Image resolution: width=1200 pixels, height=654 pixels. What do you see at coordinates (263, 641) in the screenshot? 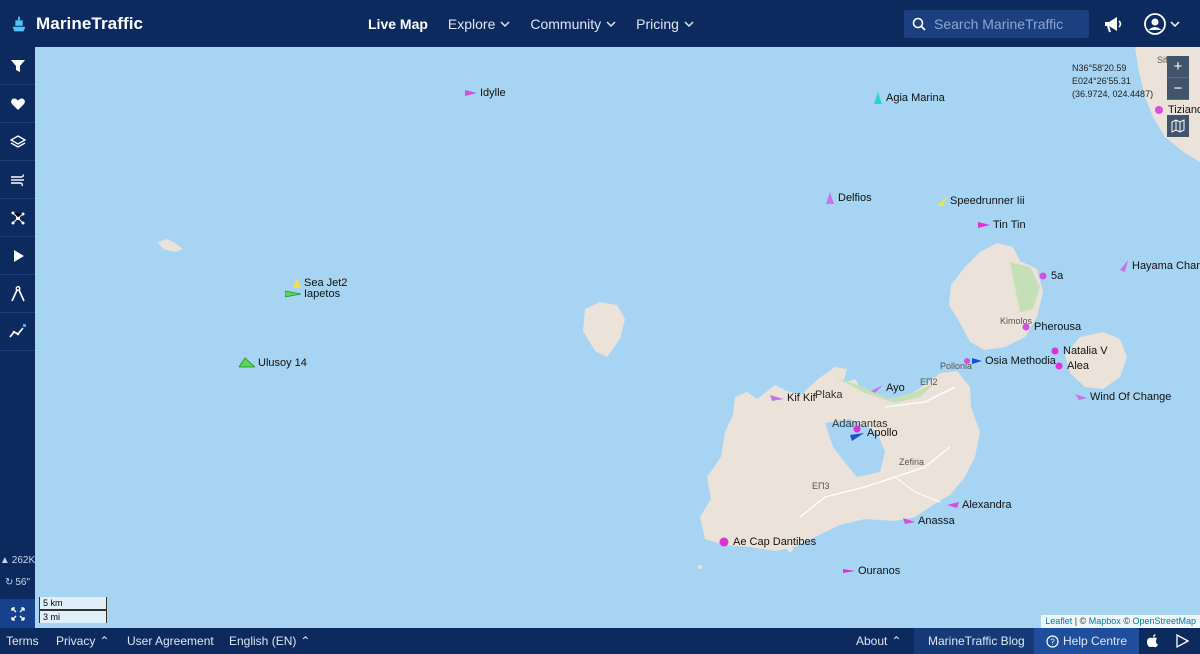
I see `footer-label: English (EN)` at bounding box center [263, 641].